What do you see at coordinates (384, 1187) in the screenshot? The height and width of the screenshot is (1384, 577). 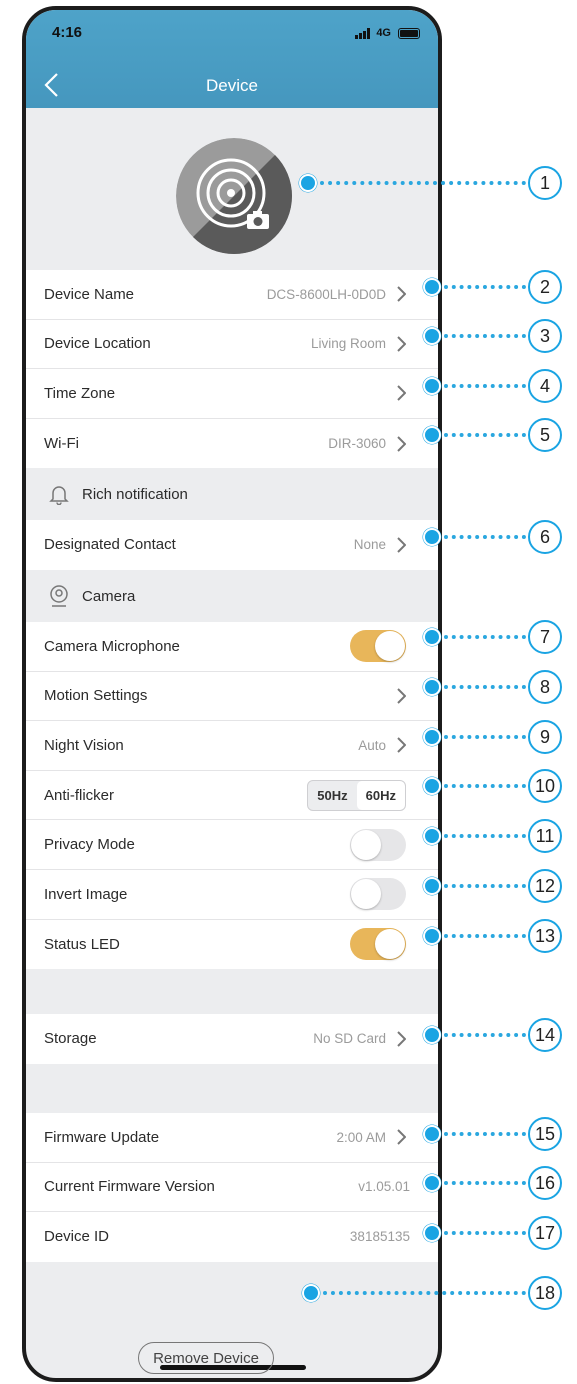 I see `current-firmware-version-value: v1.05.01` at bounding box center [384, 1187].